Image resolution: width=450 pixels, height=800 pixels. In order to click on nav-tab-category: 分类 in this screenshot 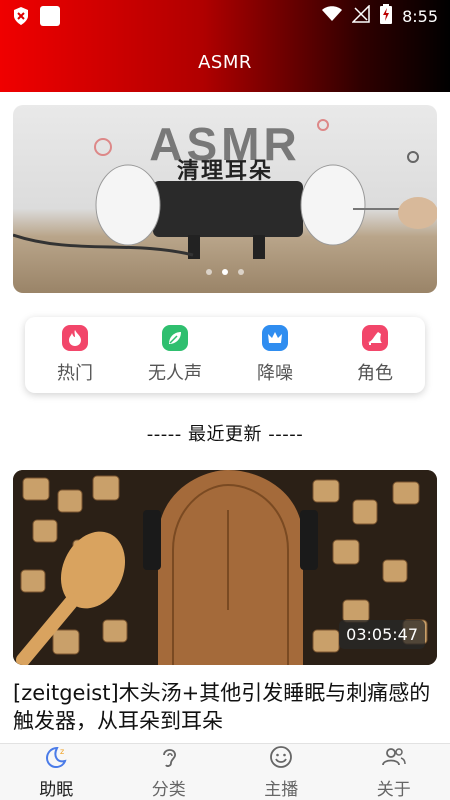, I will do `click(169, 772)`.